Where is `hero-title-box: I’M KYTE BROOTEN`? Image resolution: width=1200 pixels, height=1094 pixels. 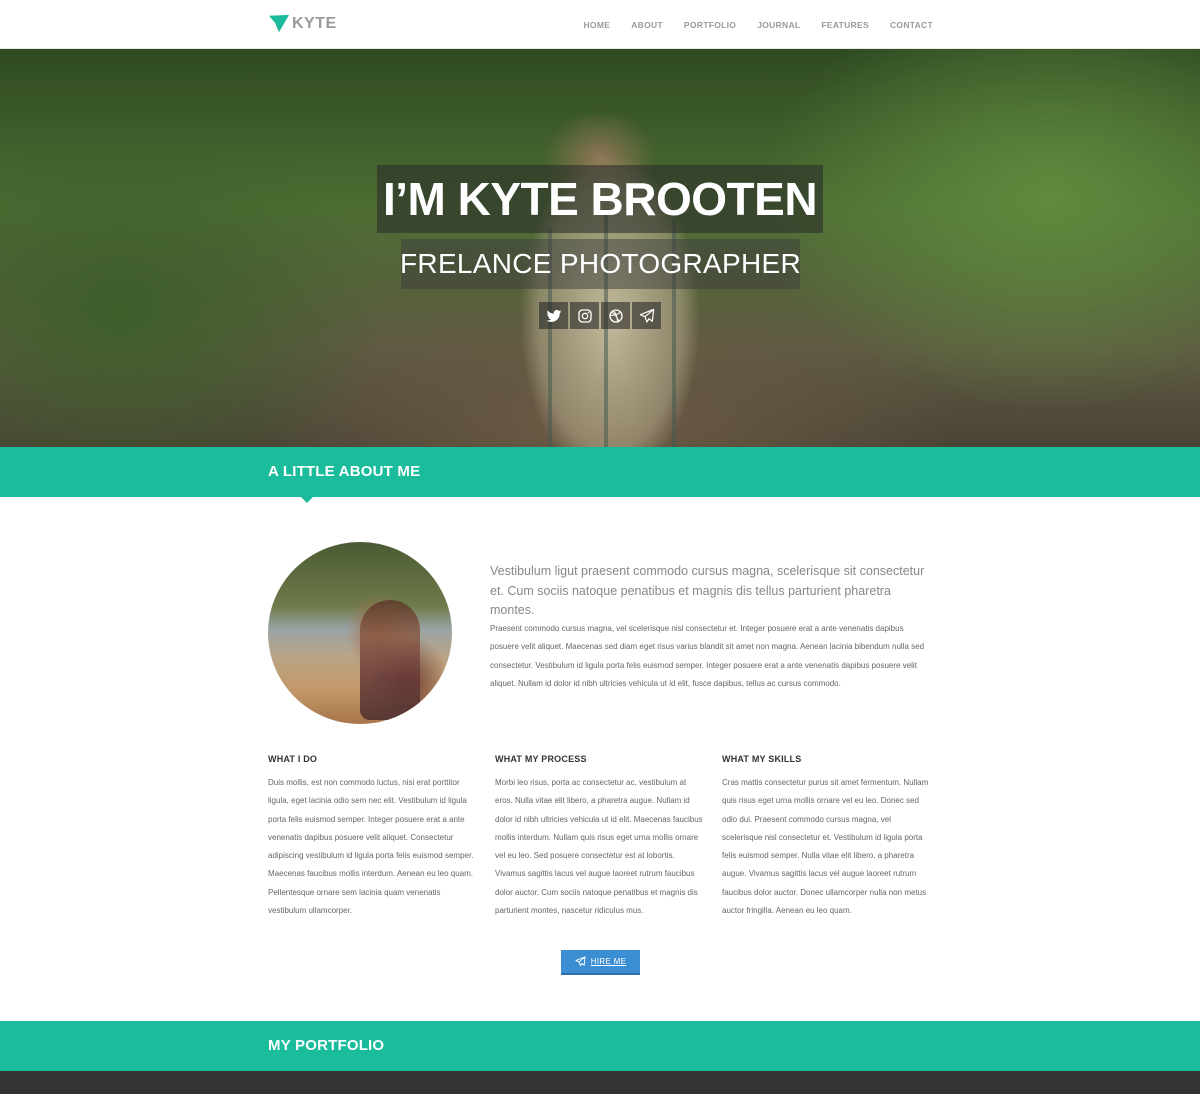
hero-title-box: I’M KYTE BROOTEN is located at coordinates (600, 199).